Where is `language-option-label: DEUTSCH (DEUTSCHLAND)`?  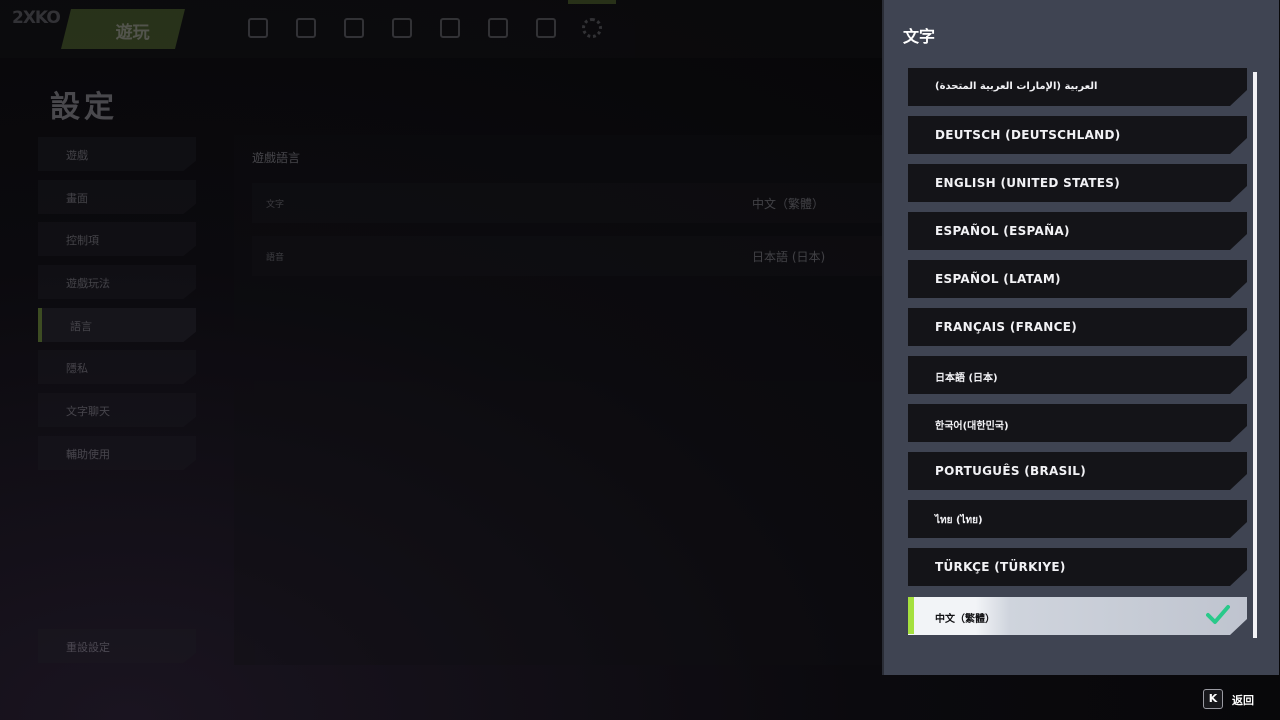 language-option-label: DEUTSCH (DEUTSCHLAND) is located at coordinates (1028, 135).